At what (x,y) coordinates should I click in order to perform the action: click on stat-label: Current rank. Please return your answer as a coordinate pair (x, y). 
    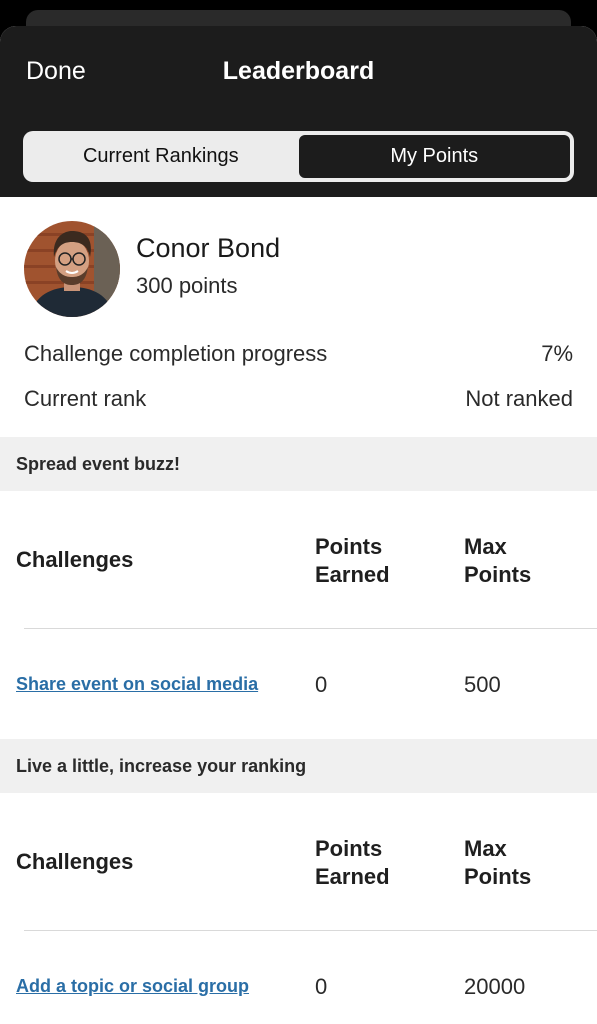
    Looking at the image, I should click on (85, 398).